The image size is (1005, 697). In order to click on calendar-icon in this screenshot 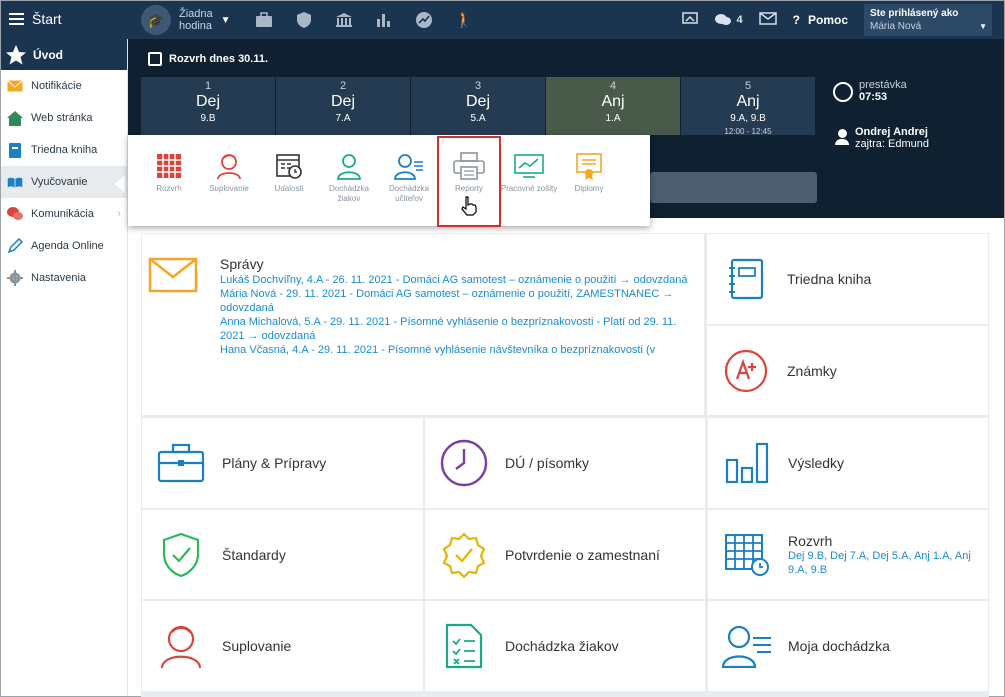, I will do `click(155, 59)`.